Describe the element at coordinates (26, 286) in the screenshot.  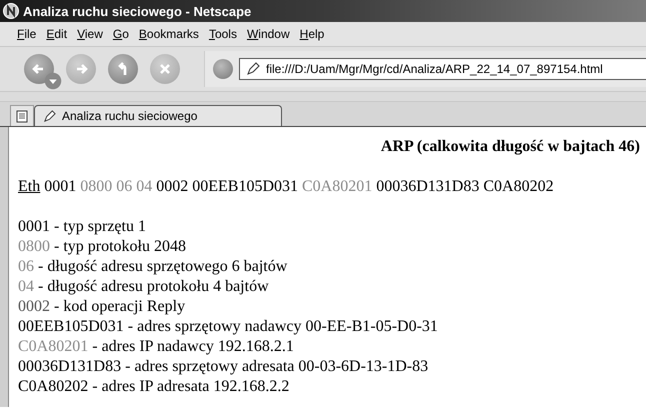
I see `field-code: 04` at that location.